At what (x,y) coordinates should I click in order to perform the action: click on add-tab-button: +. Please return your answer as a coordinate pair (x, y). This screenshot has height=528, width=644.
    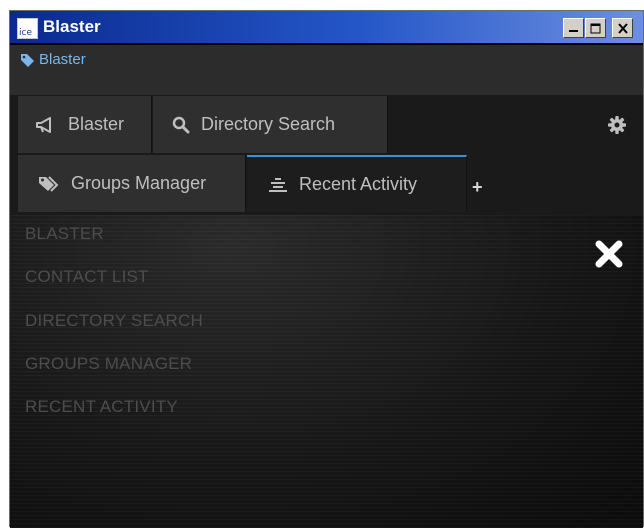
    Looking at the image, I should click on (477, 187).